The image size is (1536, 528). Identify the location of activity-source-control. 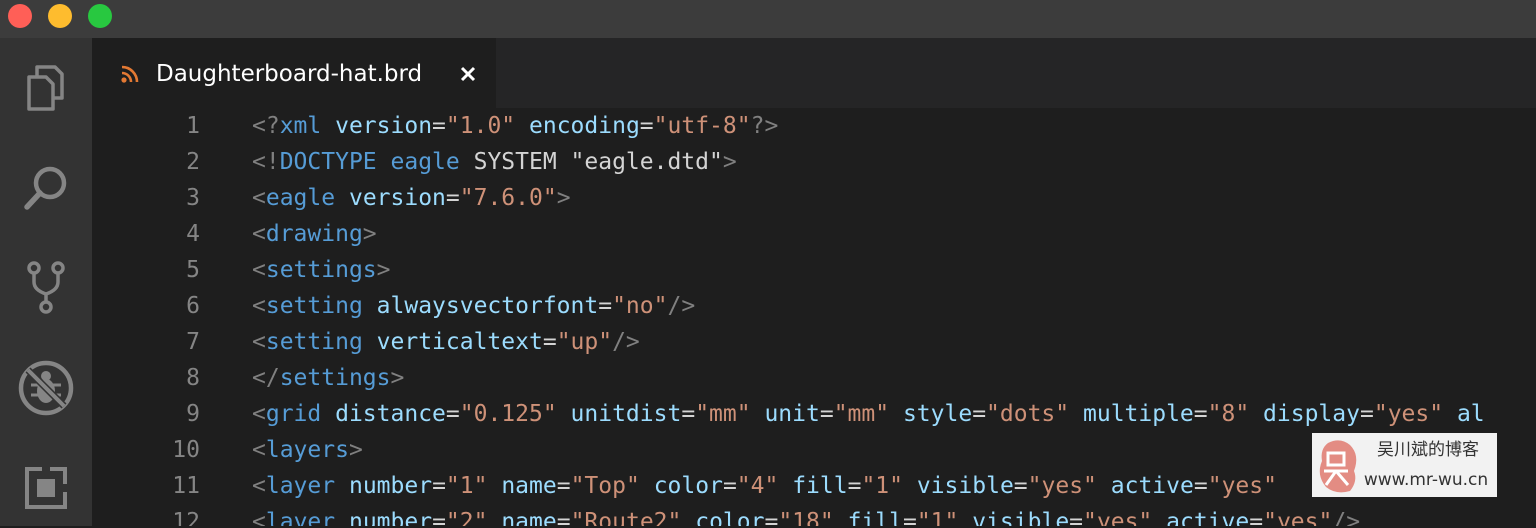
(46, 288).